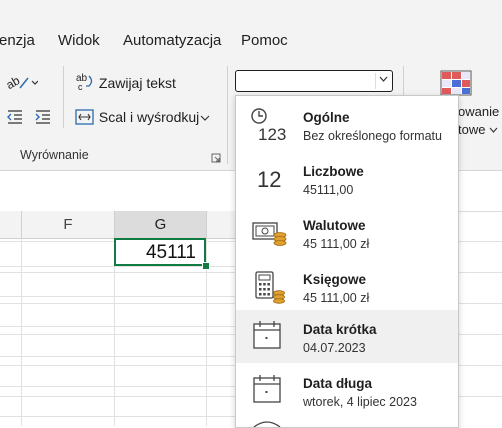 The image size is (502, 428). What do you see at coordinates (472, 129) in the screenshot?
I see `format-as-table-text: towe` at bounding box center [472, 129].